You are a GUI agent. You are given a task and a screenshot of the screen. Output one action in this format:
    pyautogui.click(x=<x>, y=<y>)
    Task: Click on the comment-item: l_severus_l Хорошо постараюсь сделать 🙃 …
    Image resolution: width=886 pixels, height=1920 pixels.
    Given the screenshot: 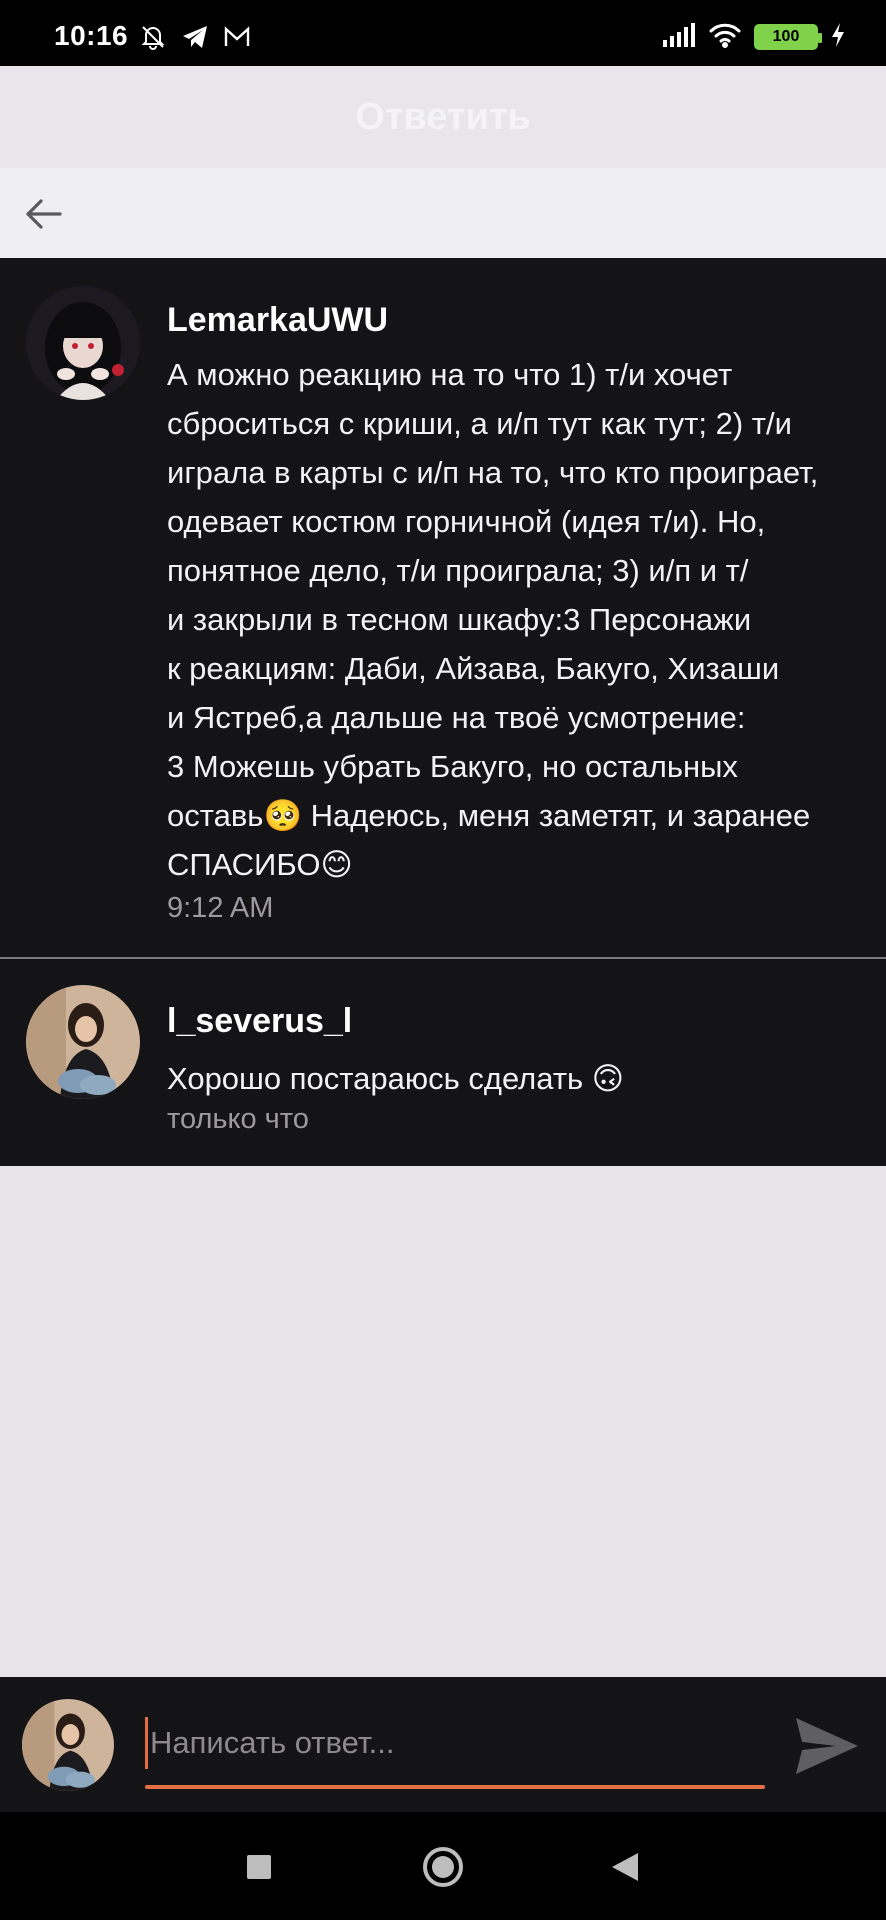 What is the action you would take?
    pyautogui.click(x=443, y=1062)
    